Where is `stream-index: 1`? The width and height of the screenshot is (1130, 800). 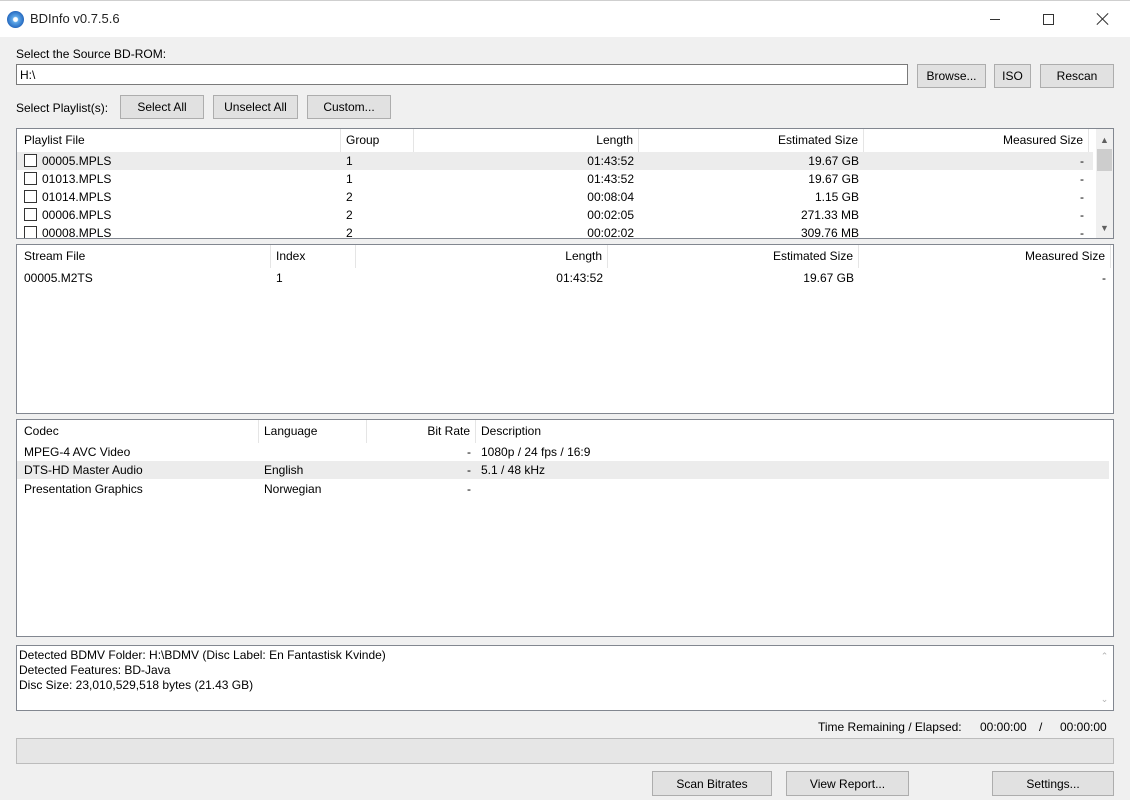
stream-index: 1 is located at coordinates (279, 278).